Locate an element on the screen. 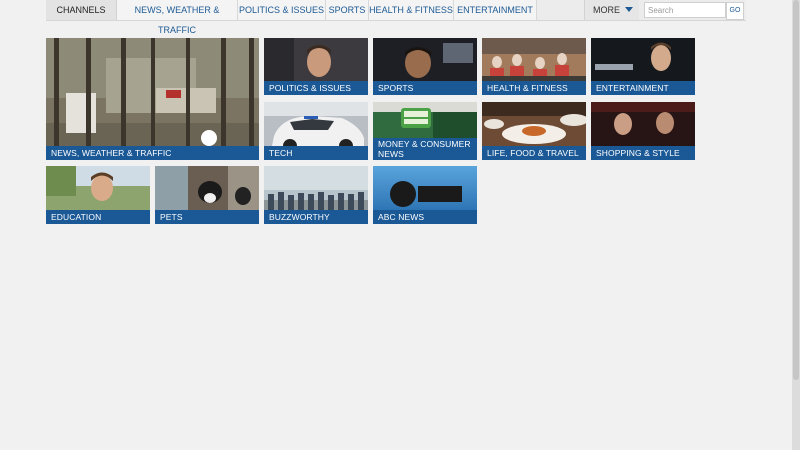 The width and height of the screenshot is (800, 450). tile-label: EDUCATION is located at coordinates (98, 217).